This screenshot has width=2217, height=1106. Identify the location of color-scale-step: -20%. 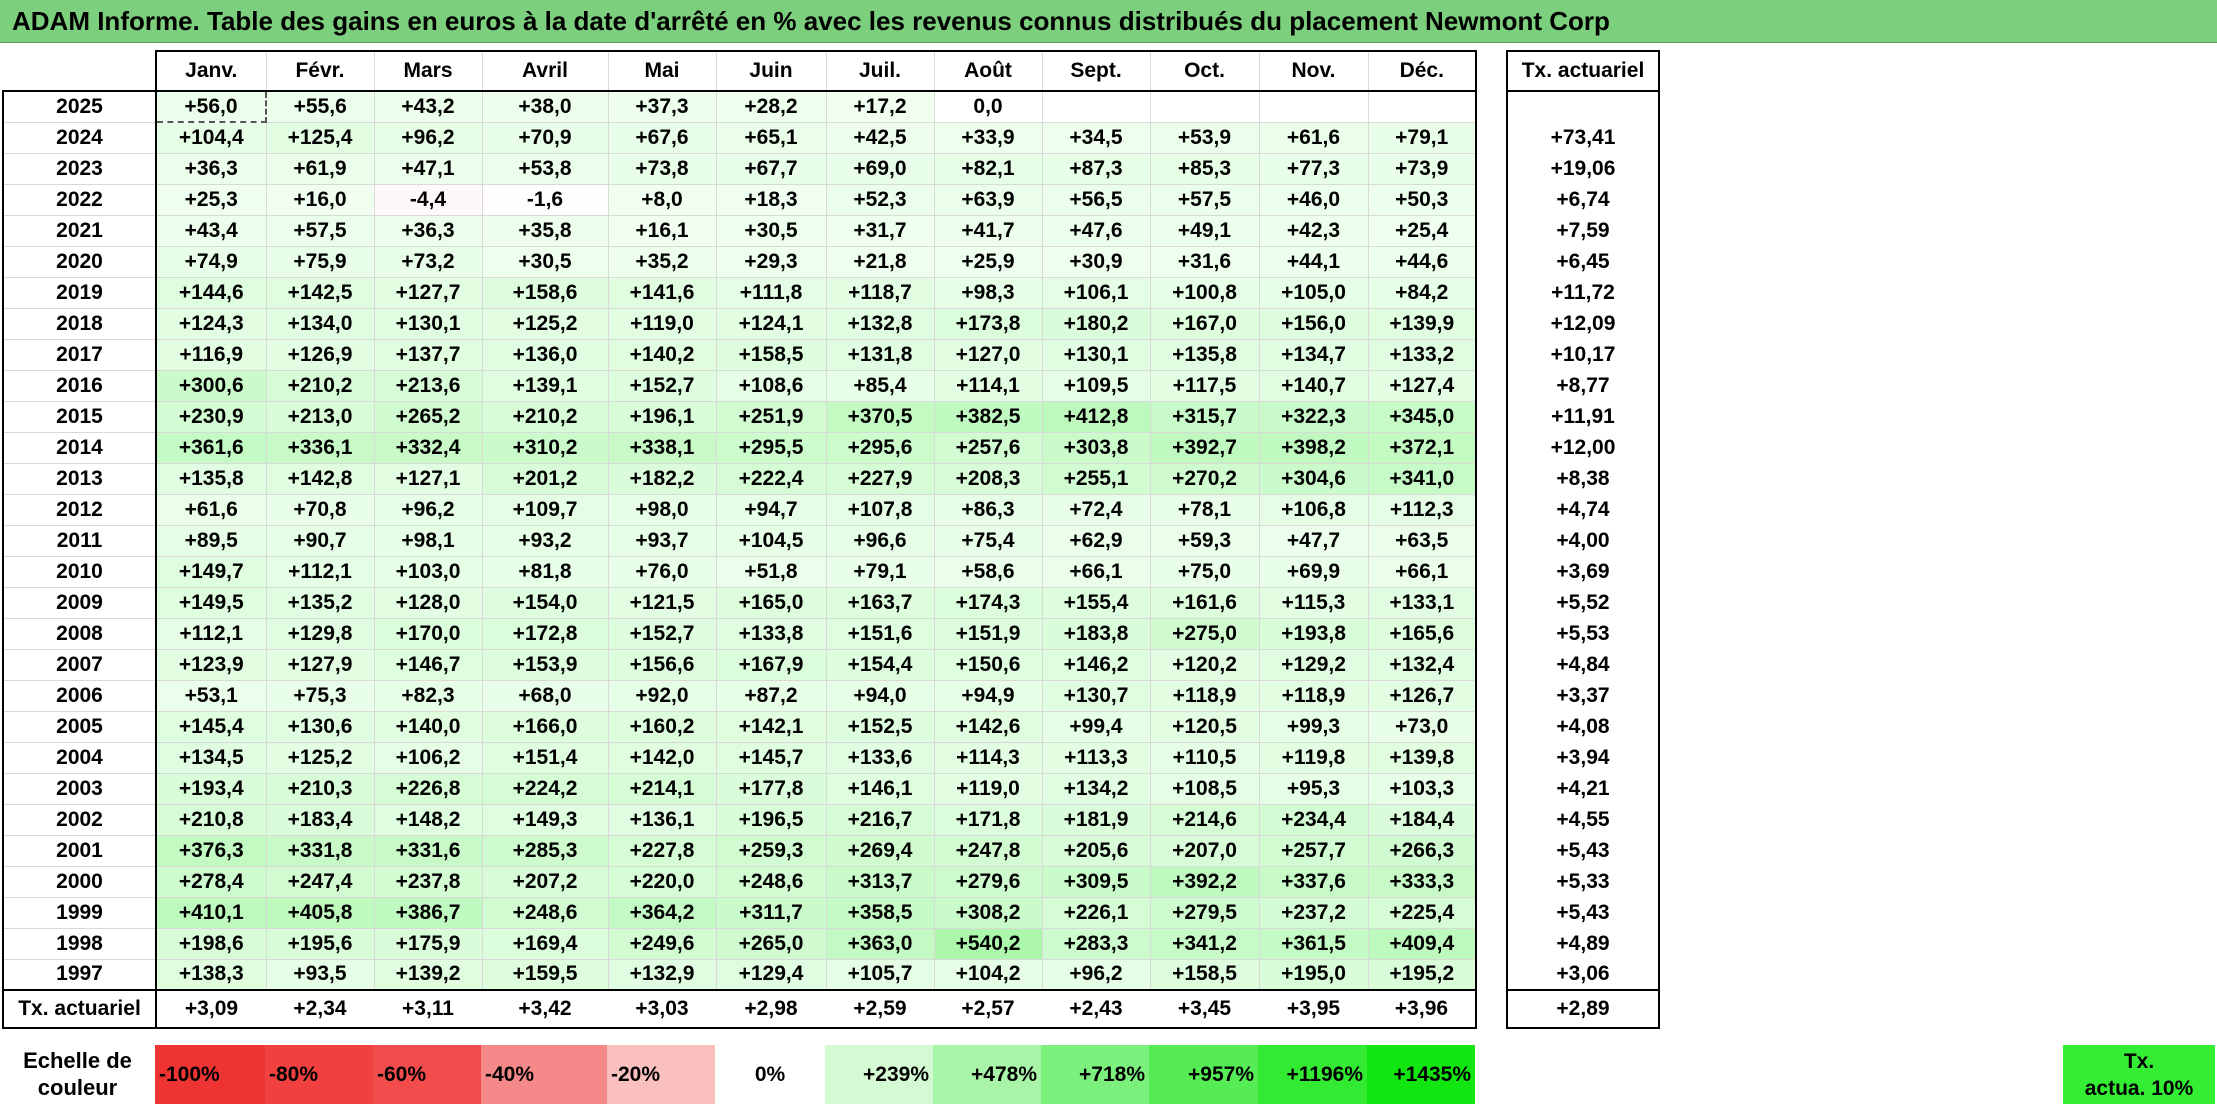
(661, 1074).